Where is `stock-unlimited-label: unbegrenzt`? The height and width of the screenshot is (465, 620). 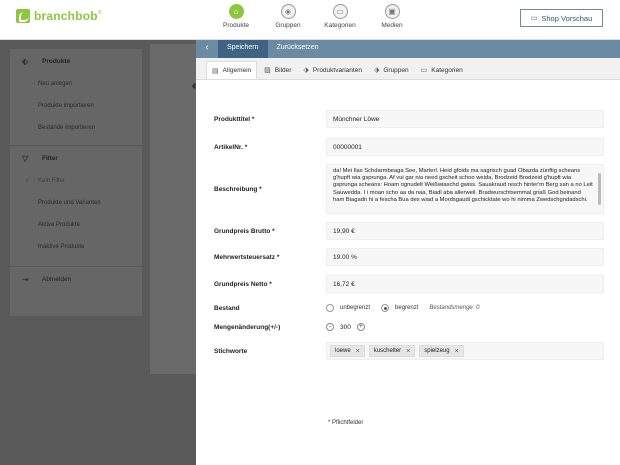 stock-unlimited-label: unbegrenzt is located at coordinates (355, 308).